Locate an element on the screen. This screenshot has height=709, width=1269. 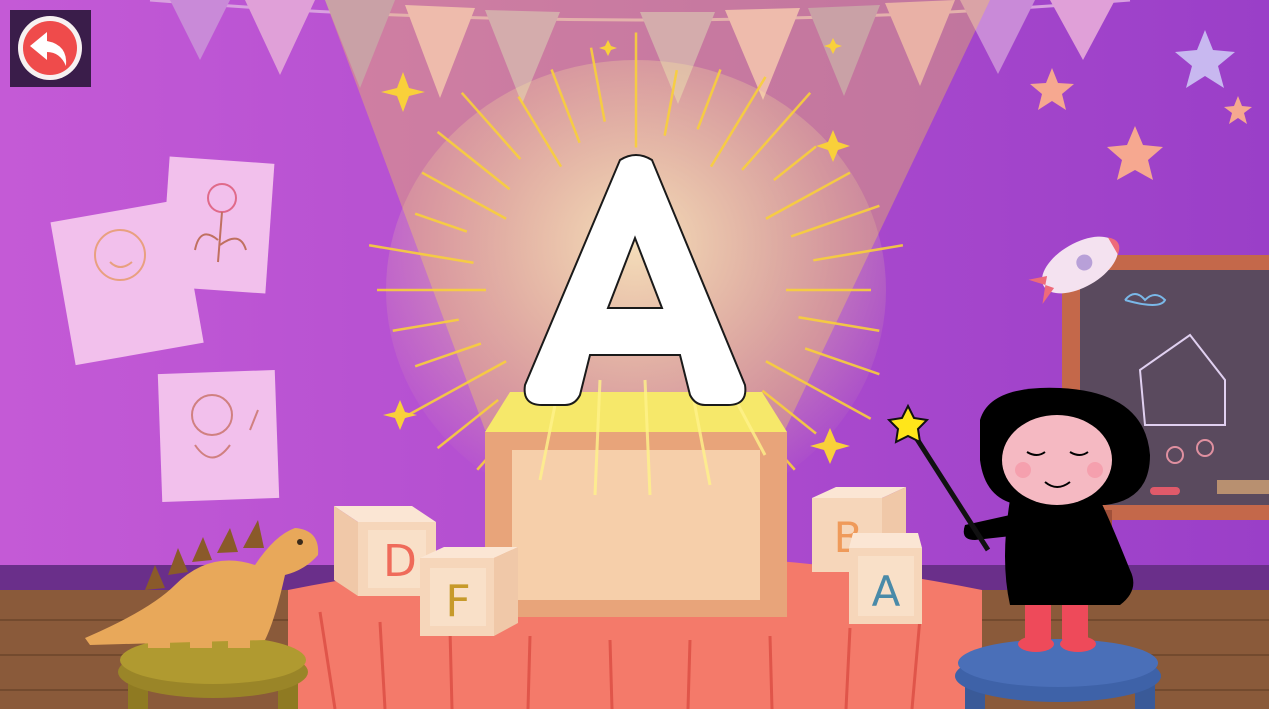
open-box is located at coordinates (636, 504).